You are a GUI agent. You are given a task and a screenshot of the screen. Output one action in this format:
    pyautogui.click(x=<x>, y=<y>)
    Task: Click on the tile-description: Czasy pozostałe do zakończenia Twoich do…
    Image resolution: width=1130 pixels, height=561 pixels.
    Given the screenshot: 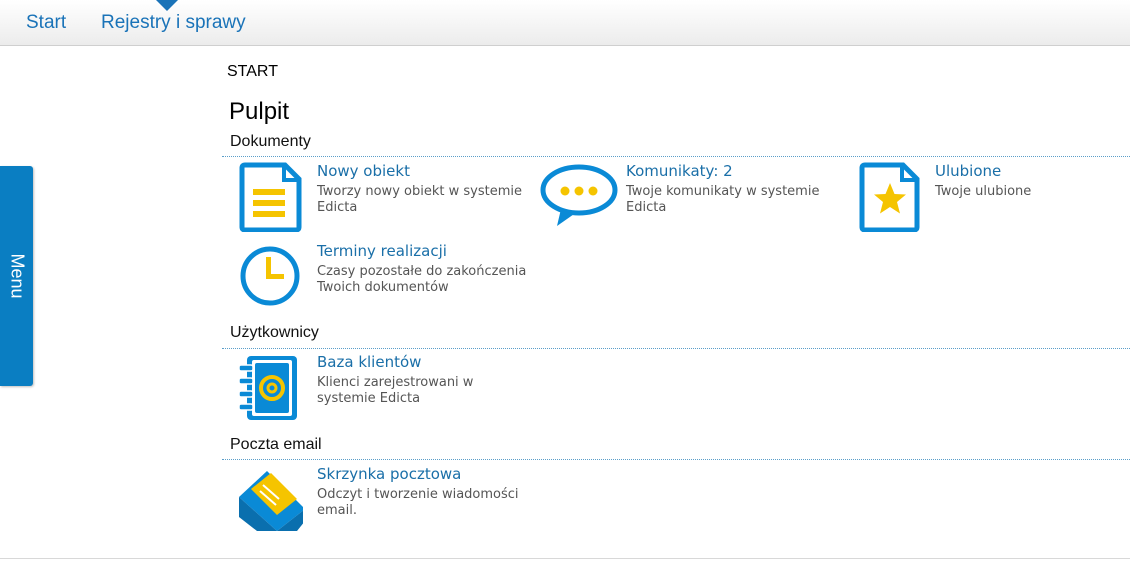 What is the action you would take?
    pyautogui.click(x=422, y=279)
    